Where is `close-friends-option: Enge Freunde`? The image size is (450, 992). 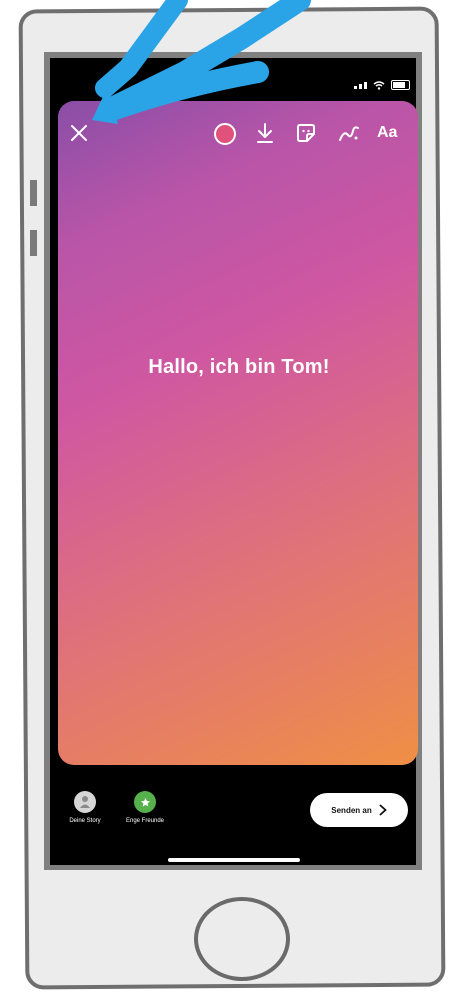
close-friends-option: Enge Freunde is located at coordinates (145, 807).